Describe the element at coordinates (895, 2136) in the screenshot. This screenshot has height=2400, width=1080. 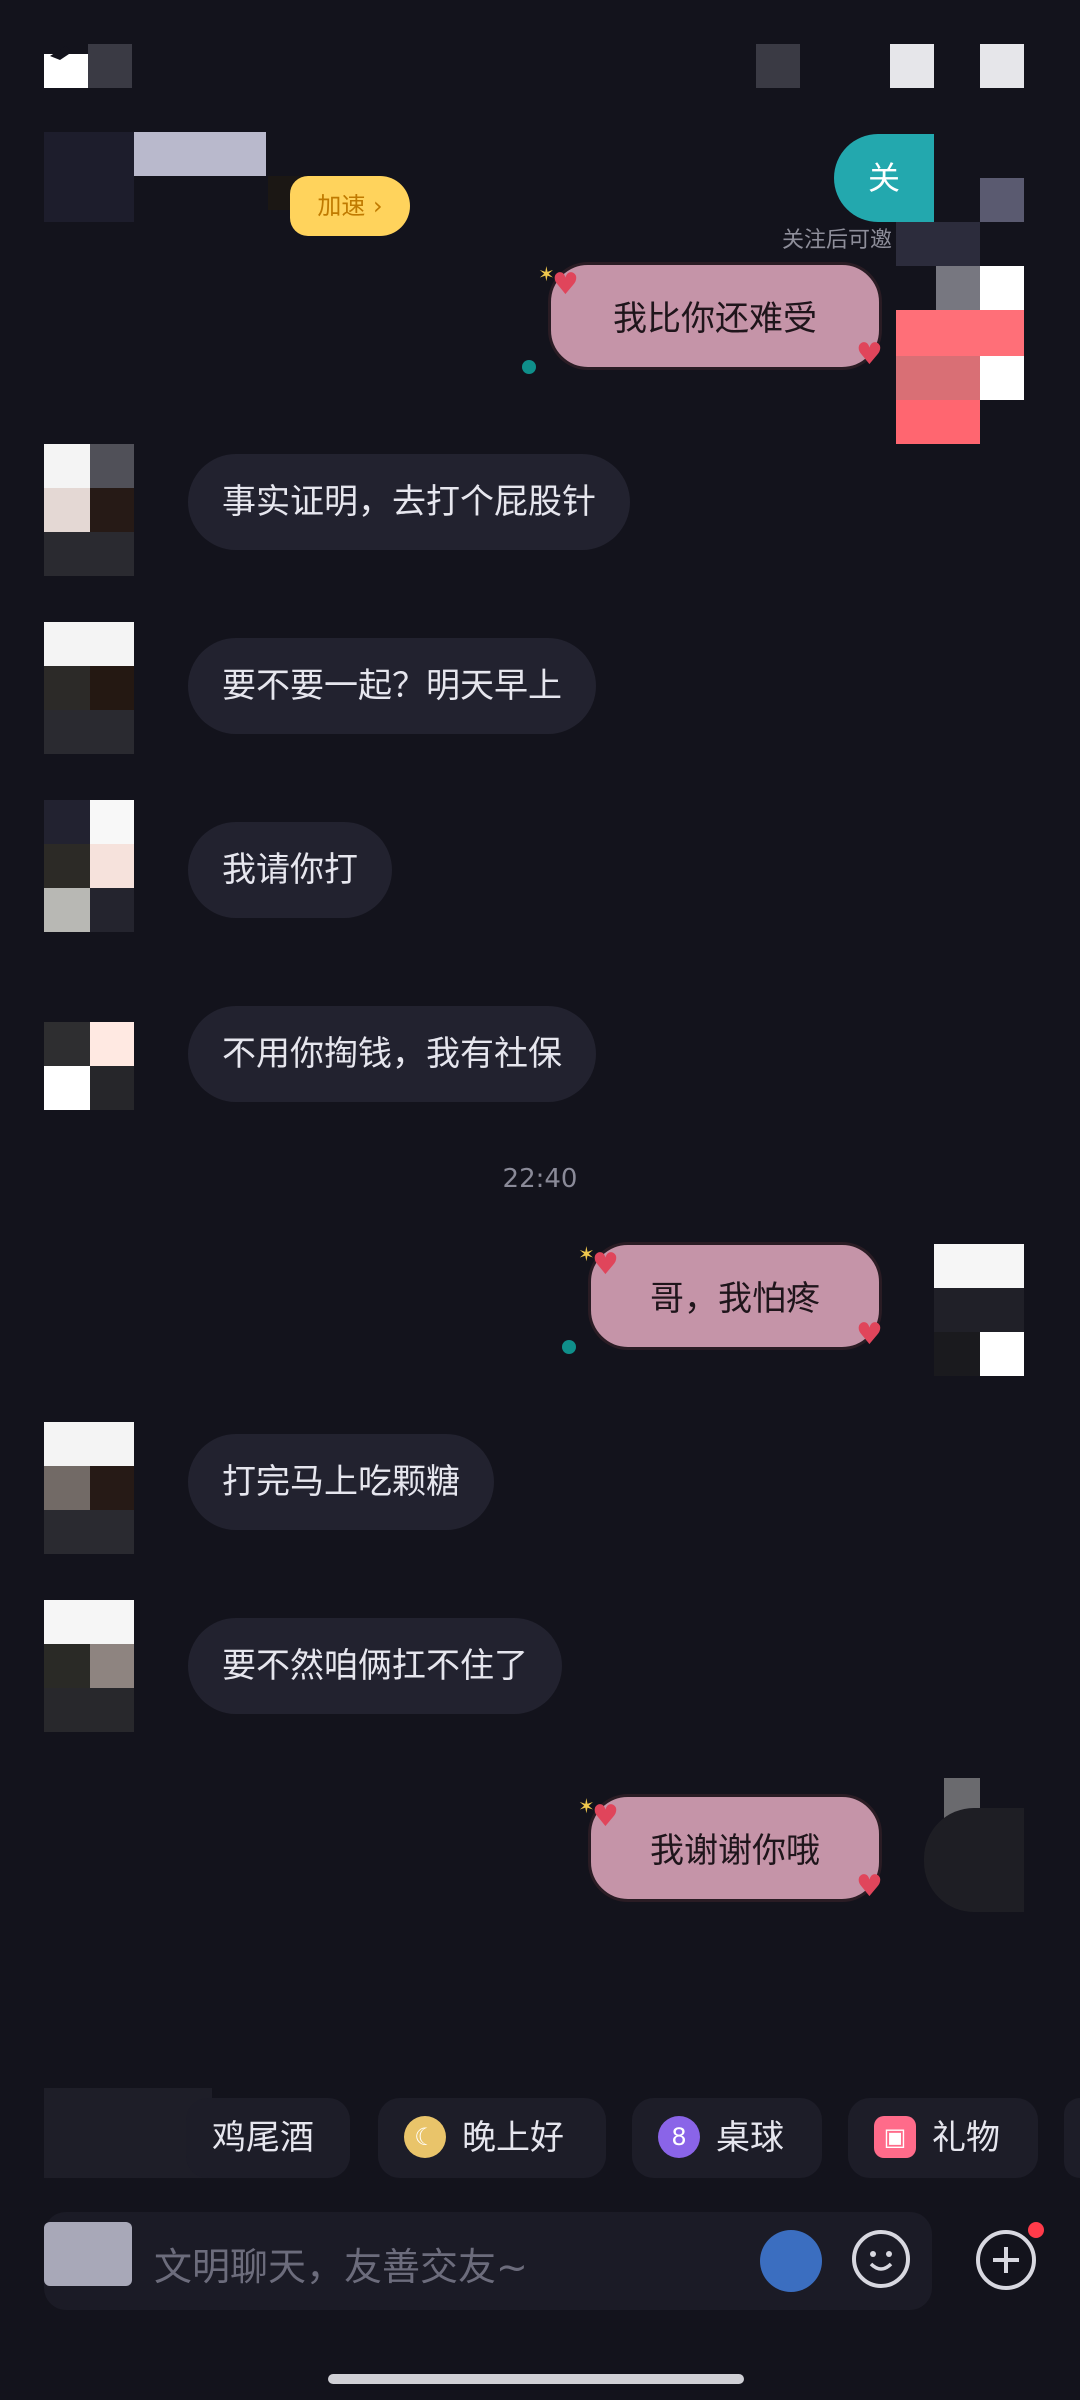
I see `gift-icon: ▣` at that location.